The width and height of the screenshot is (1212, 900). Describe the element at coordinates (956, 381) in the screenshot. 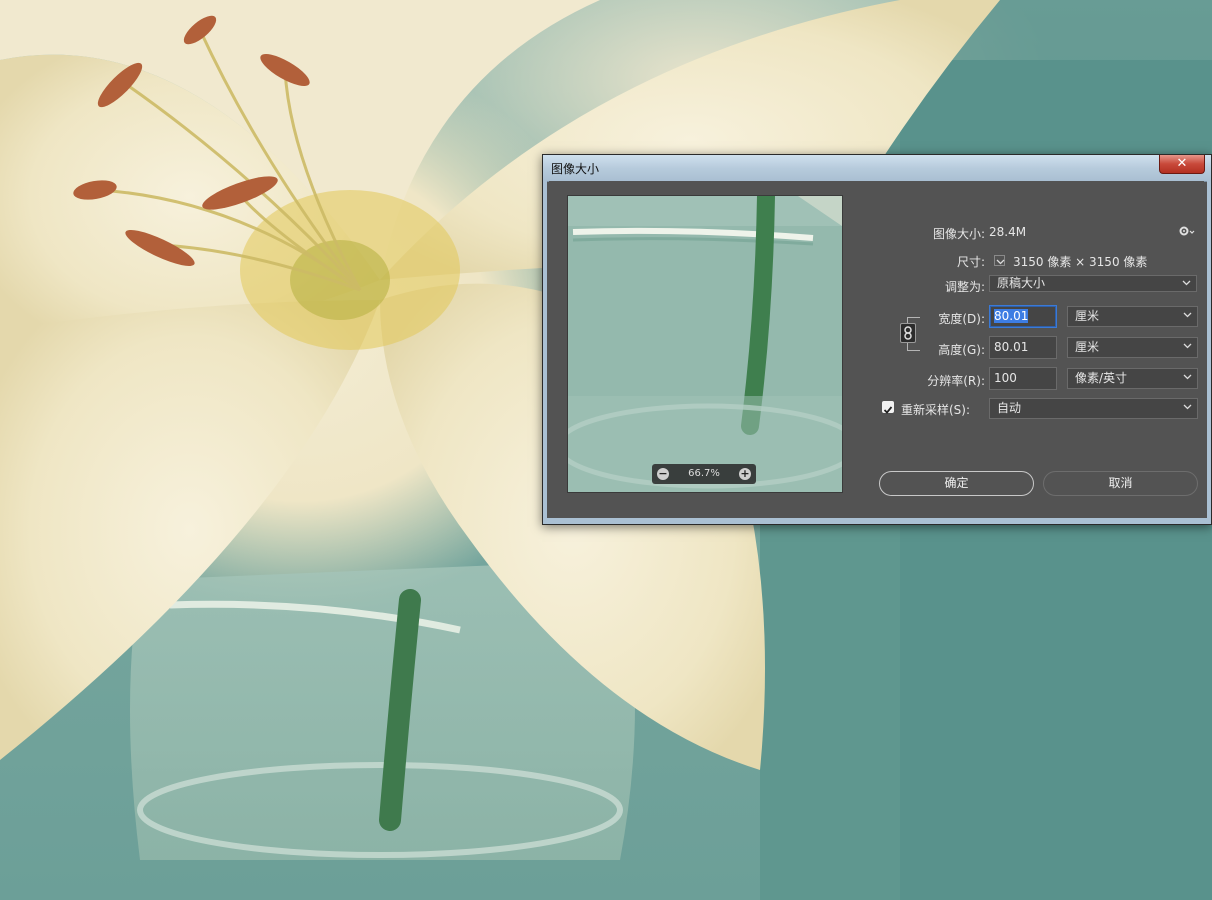

I see `resolution-label: 分辨率(R):` at that location.